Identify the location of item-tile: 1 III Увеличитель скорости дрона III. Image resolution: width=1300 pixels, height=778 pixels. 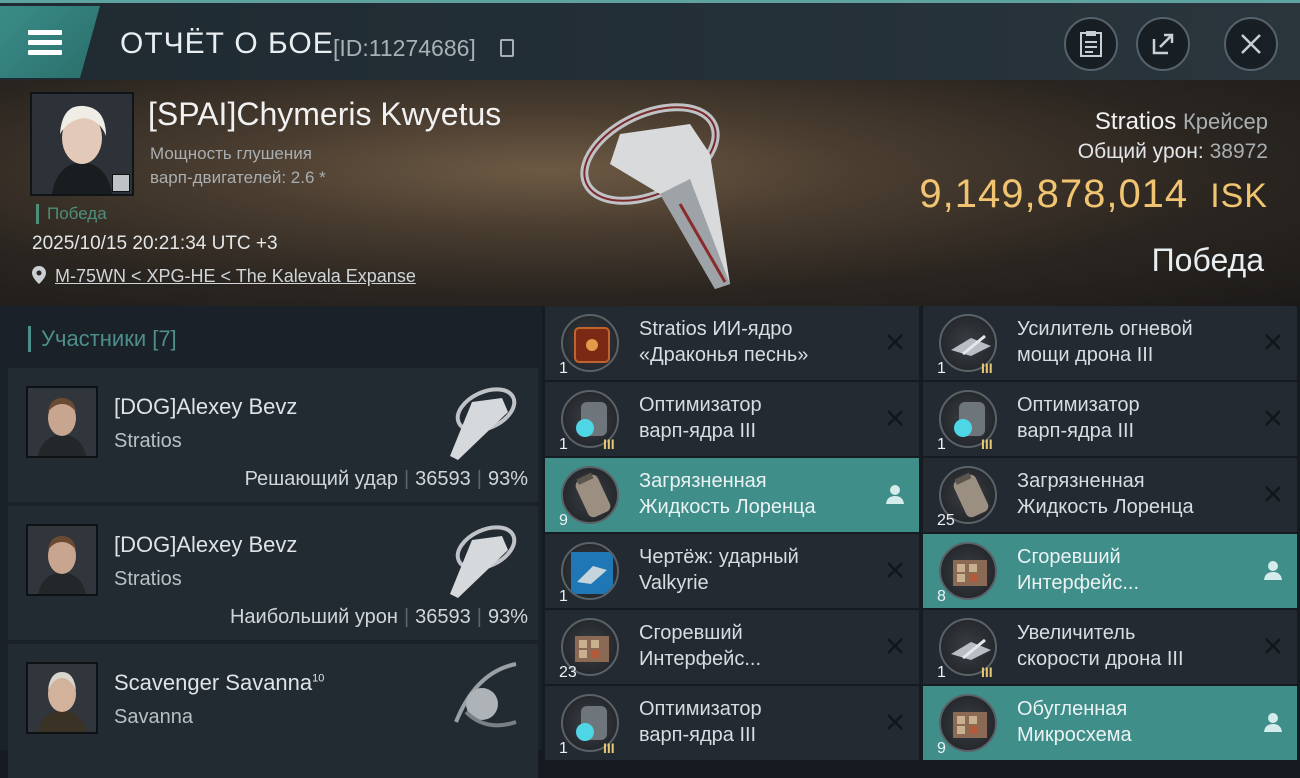
(1110, 647).